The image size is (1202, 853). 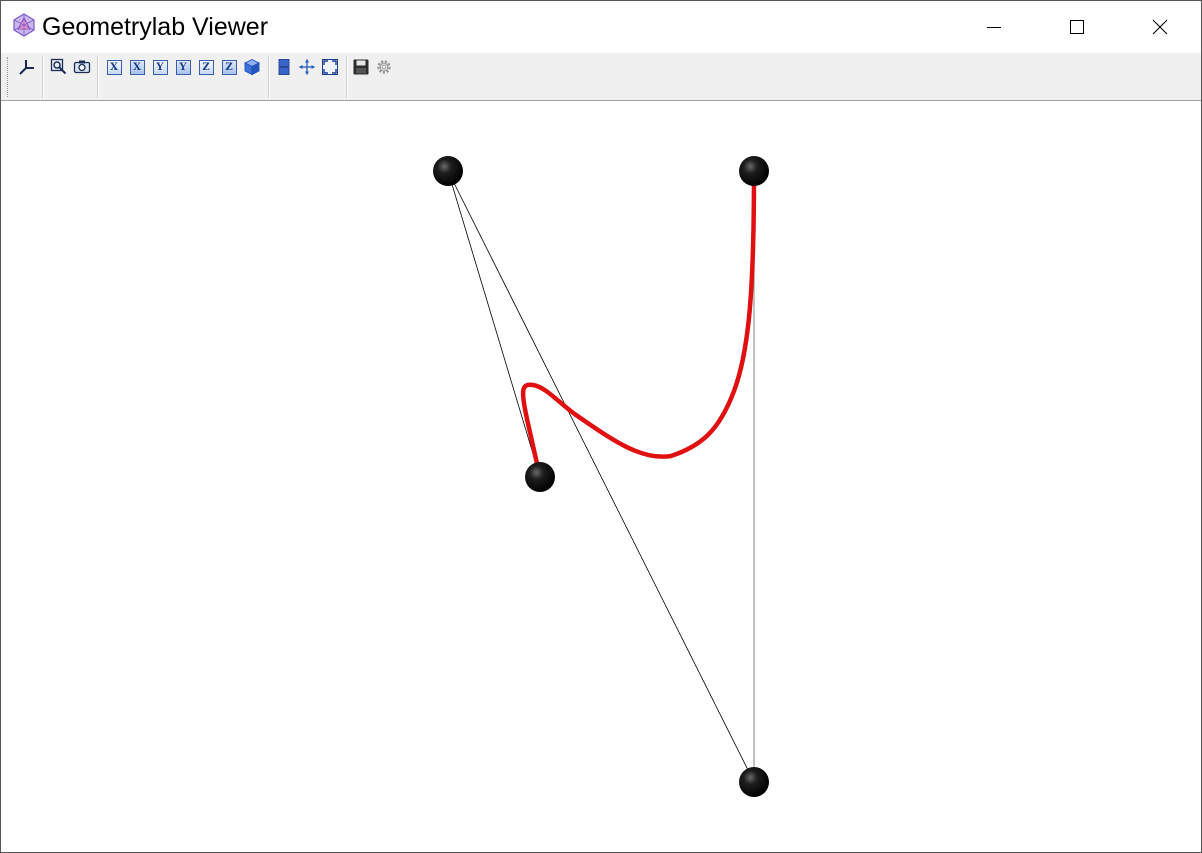 I want to click on view-y-neg-button: Y, so click(x=183, y=67).